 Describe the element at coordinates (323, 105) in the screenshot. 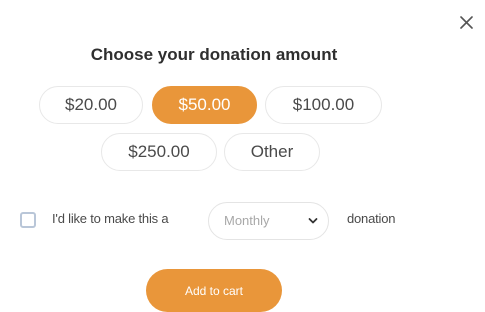

I see `amount-option-100: $100.00` at that location.